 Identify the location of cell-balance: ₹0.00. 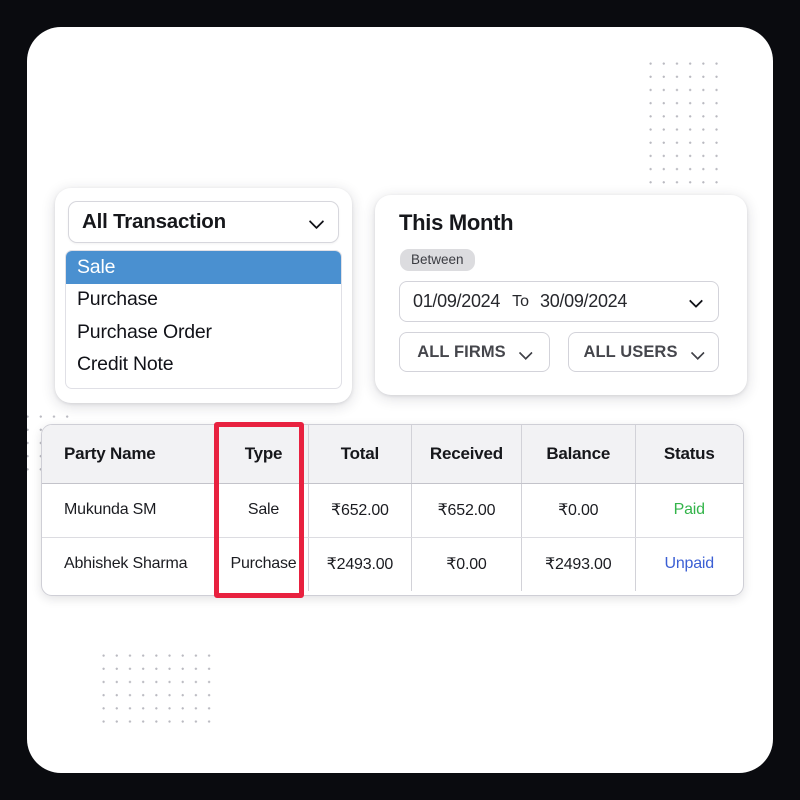
(578, 510).